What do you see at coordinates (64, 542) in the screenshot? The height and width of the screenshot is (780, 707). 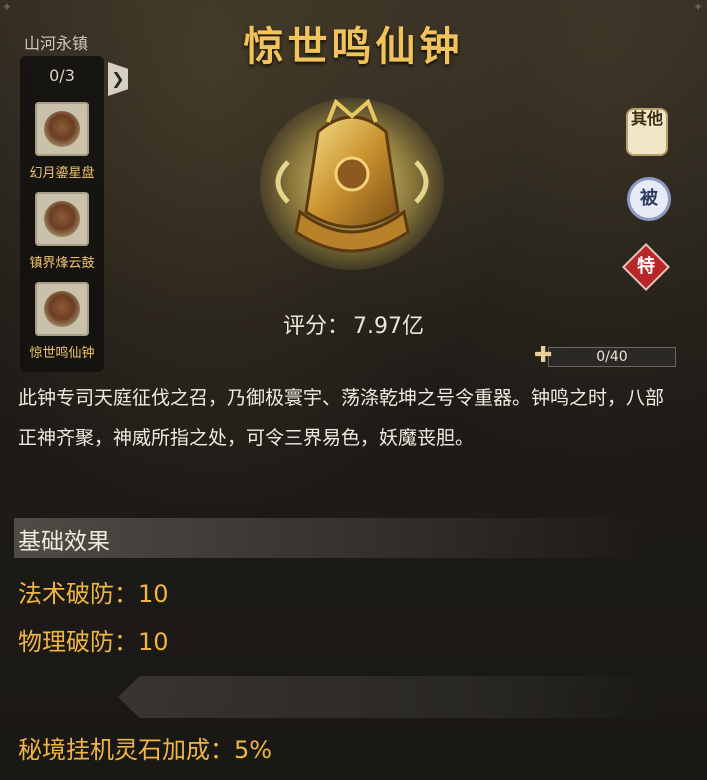 I see `section-title: 基础效果` at bounding box center [64, 542].